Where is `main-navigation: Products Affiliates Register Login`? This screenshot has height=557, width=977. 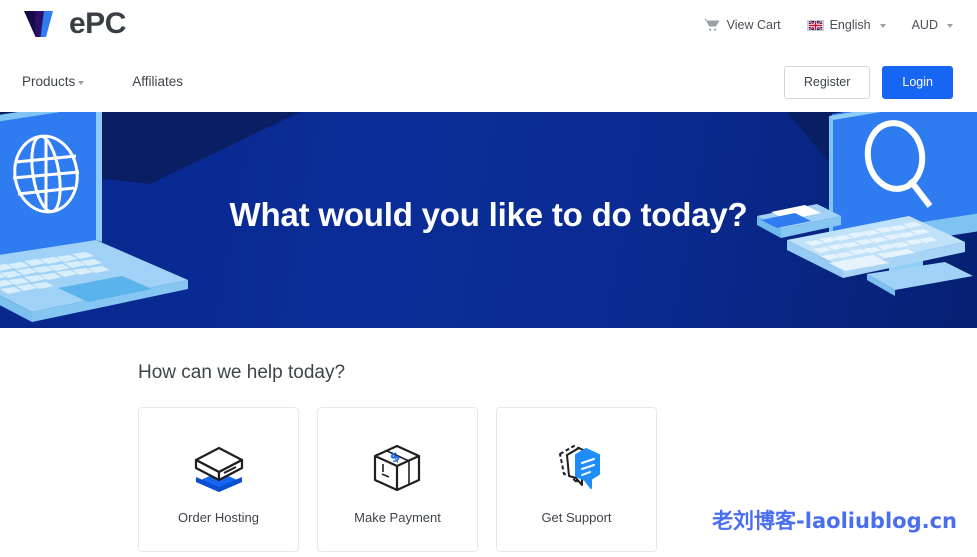
main-navigation: Products Affiliates Register Login is located at coordinates (488, 84).